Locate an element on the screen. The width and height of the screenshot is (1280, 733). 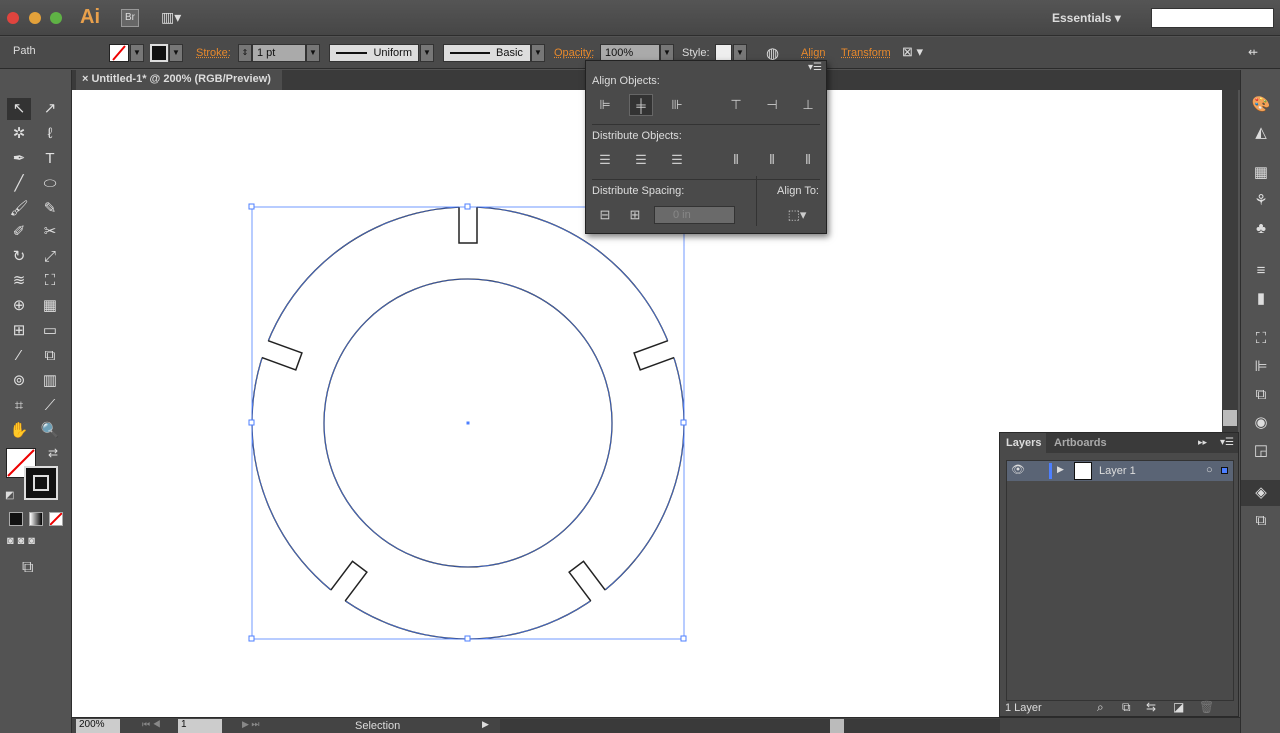
layer-row: 👁 ▶ Layer 1 ○ is located at coordinates (1120, 471).